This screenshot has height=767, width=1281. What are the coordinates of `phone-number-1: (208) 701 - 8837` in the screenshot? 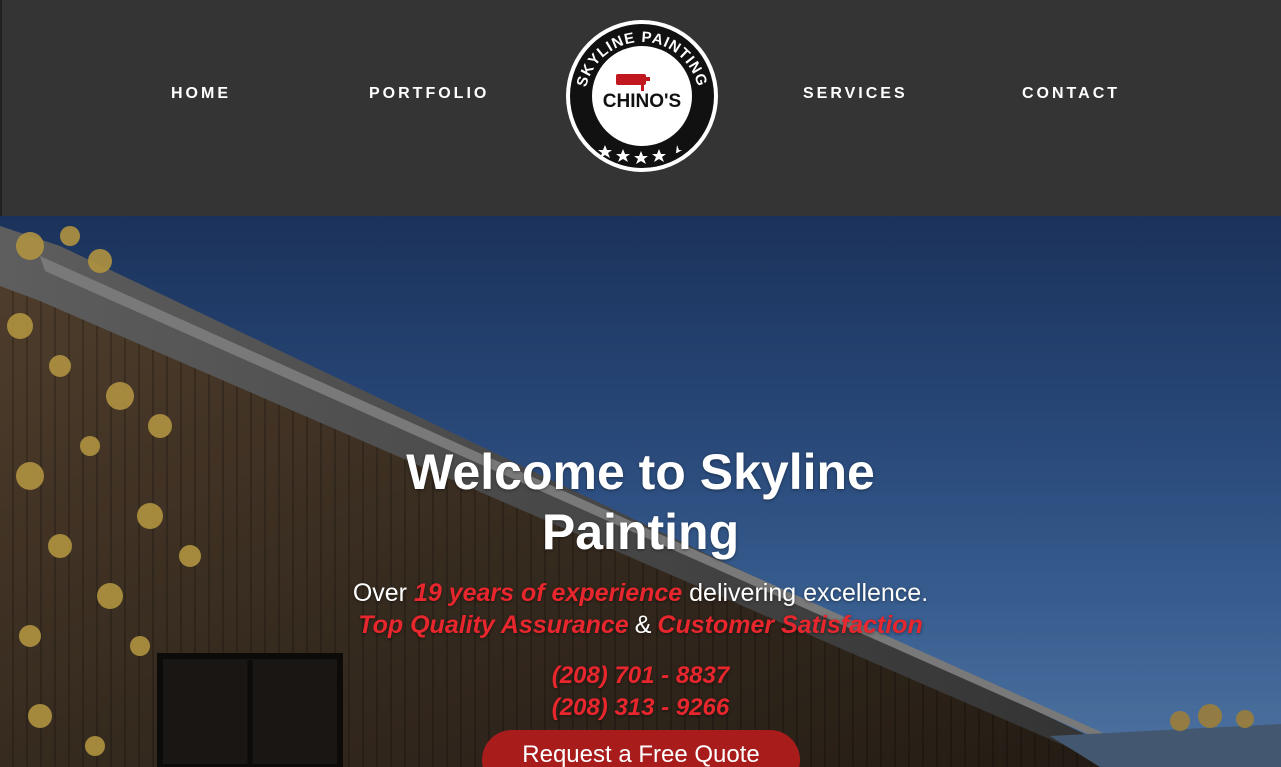 It's located at (640, 676).